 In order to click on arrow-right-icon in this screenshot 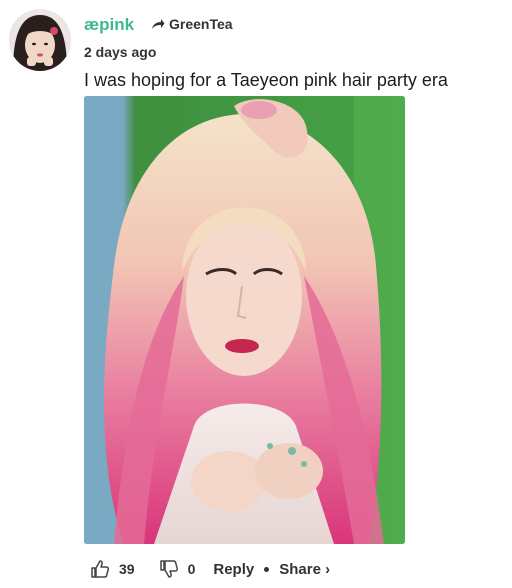, I will do `click(158, 24)`.